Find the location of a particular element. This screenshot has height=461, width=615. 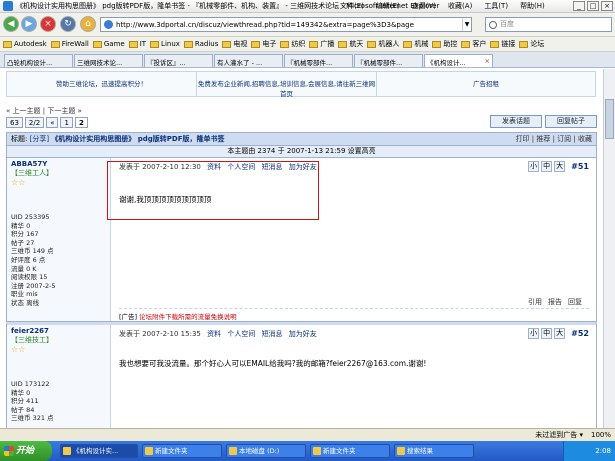

browser-tab-active: 《机构设计... × is located at coordinates (458, 60).